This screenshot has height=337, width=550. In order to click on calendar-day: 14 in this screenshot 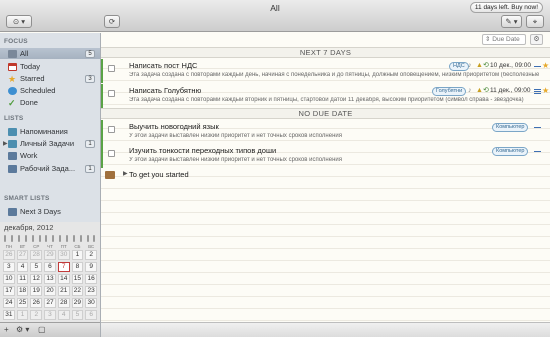, I will do `click(63, 279)`.